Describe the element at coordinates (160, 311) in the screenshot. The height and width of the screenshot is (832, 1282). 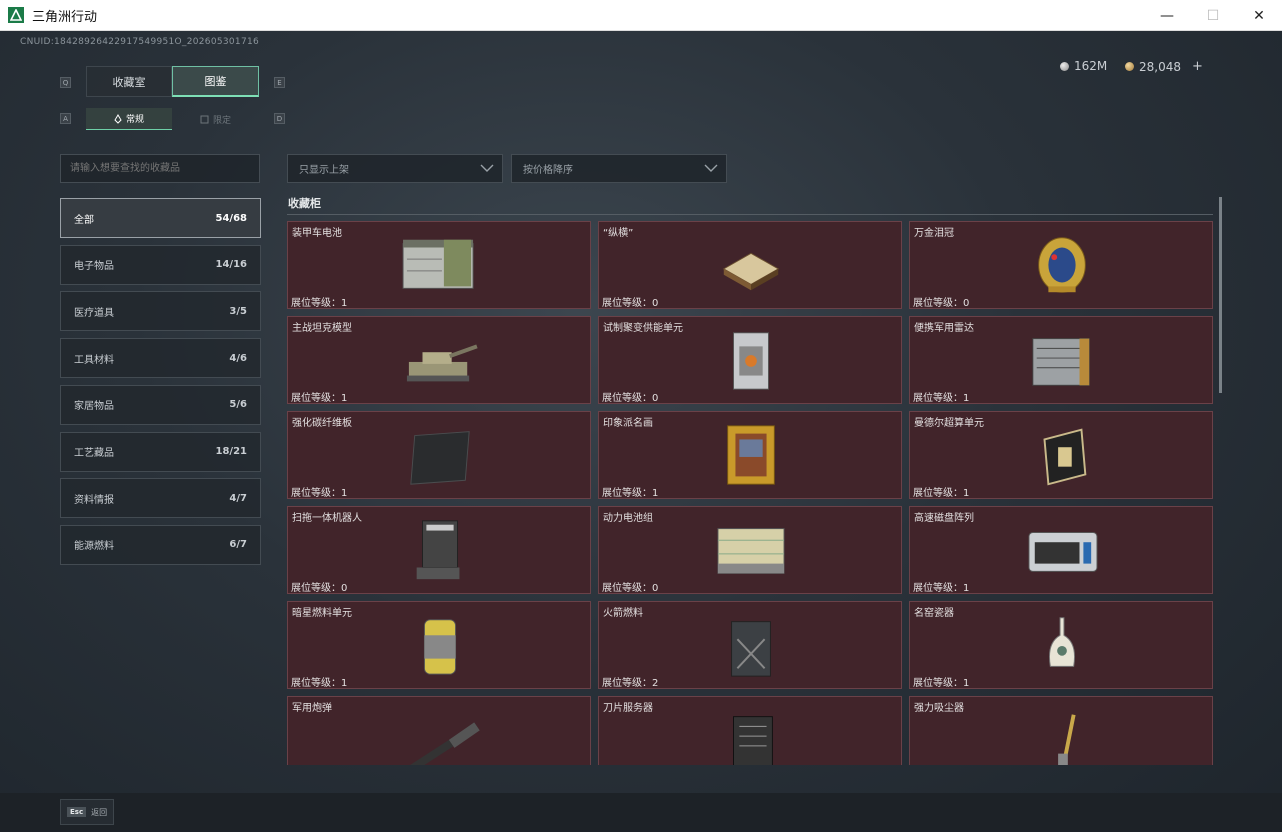
I see `category-item: 医疗道具 3/5` at that location.